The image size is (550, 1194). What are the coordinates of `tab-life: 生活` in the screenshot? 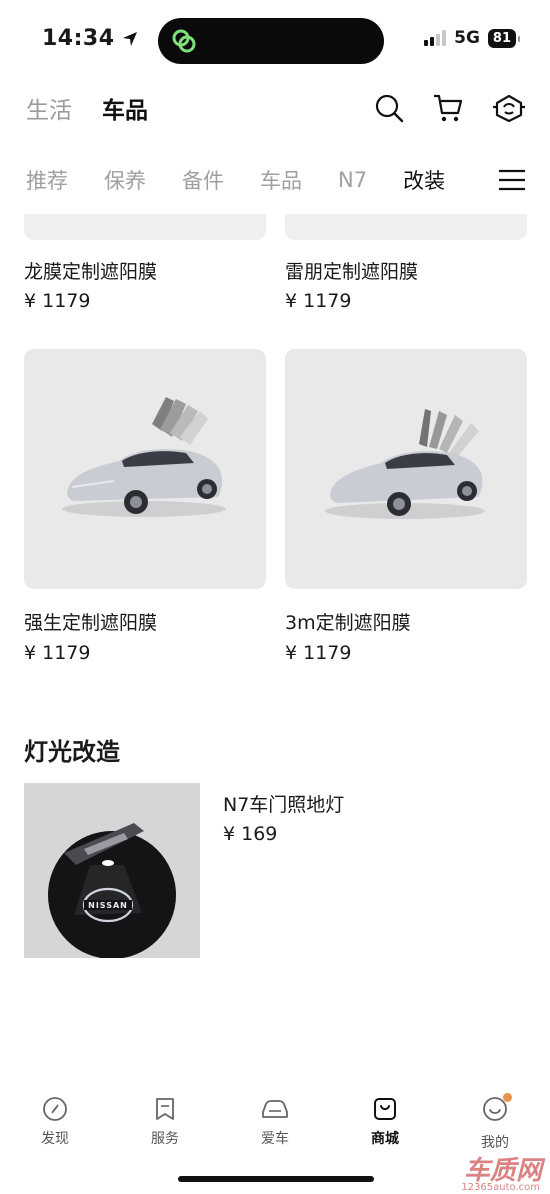 It's located at (49, 108).